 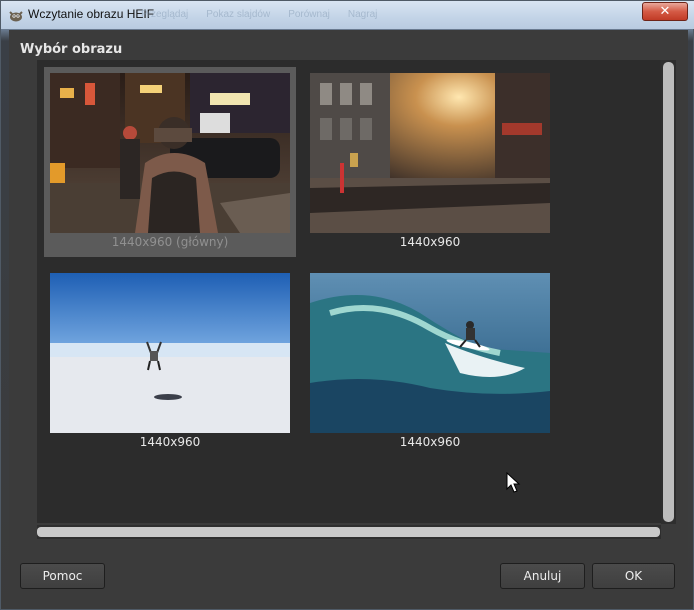 What do you see at coordinates (165, 14) in the screenshot?
I see `background-toolbar-item: Przeglądaj` at bounding box center [165, 14].